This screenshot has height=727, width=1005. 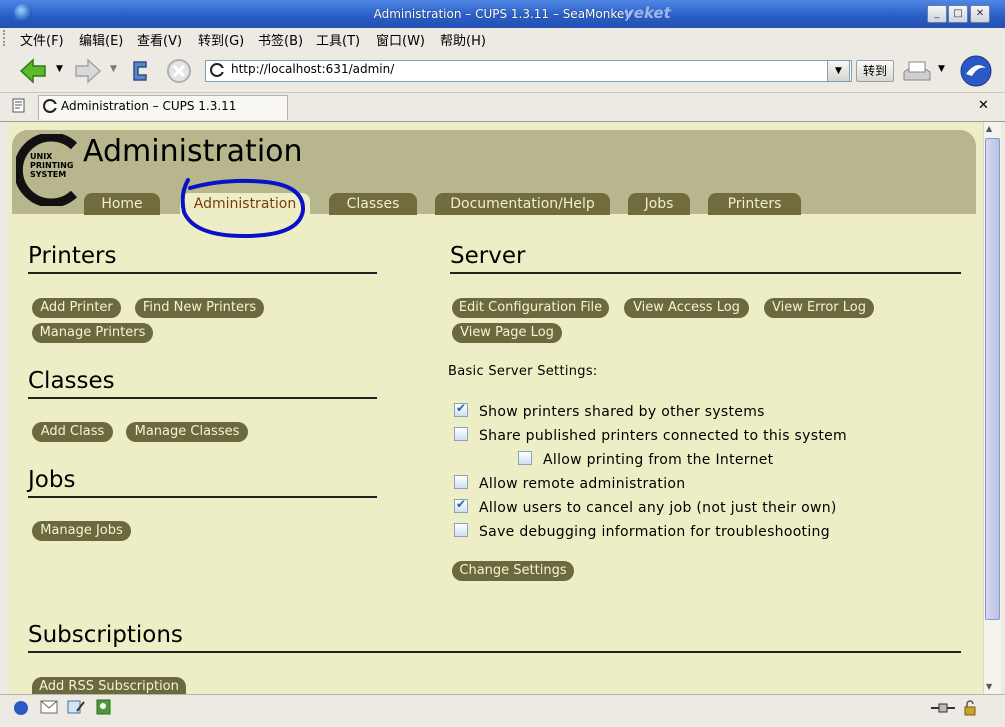 What do you see at coordinates (19, 105) in the screenshot?
I see `new-tab-icon` at bounding box center [19, 105].